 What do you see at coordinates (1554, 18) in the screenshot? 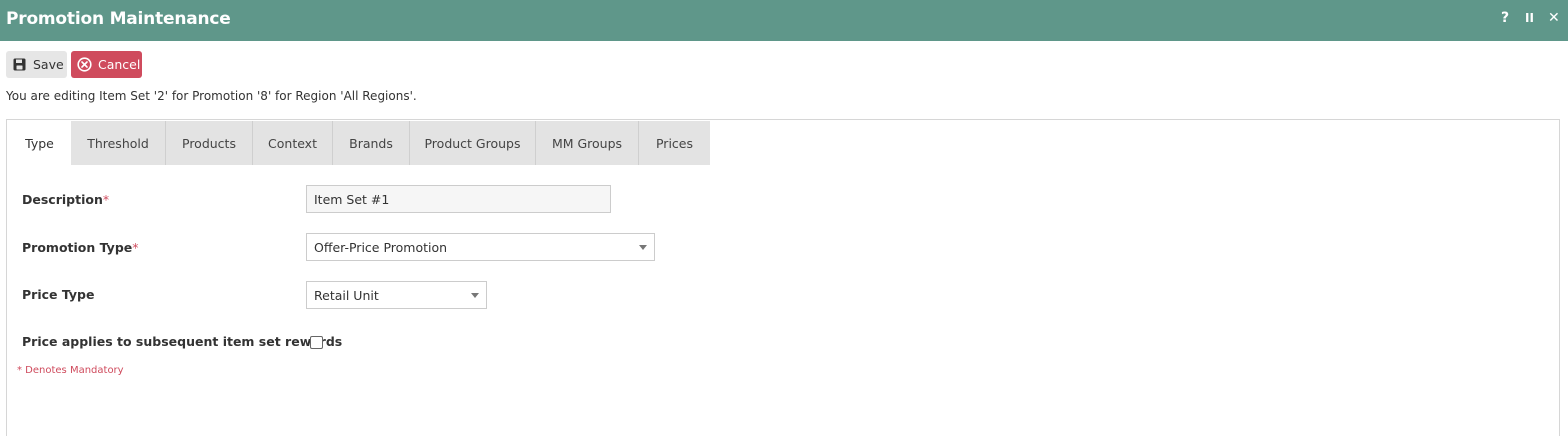
I see `close-icon: ✕` at bounding box center [1554, 18].